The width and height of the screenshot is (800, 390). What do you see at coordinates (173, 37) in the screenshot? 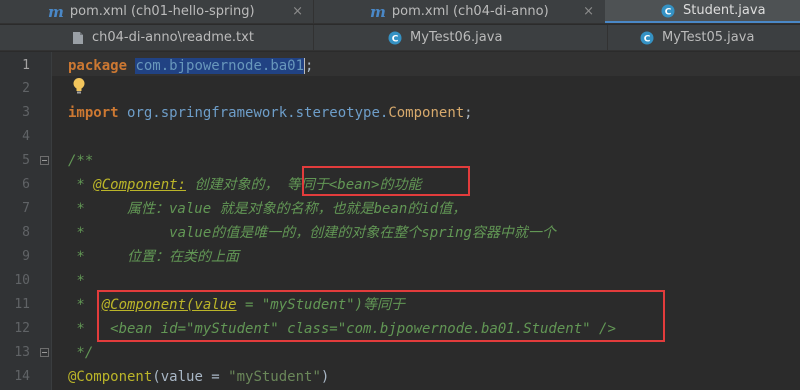
I see `tab-label: ch04-di-anno\readme.txt` at bounding box center [173, 37].